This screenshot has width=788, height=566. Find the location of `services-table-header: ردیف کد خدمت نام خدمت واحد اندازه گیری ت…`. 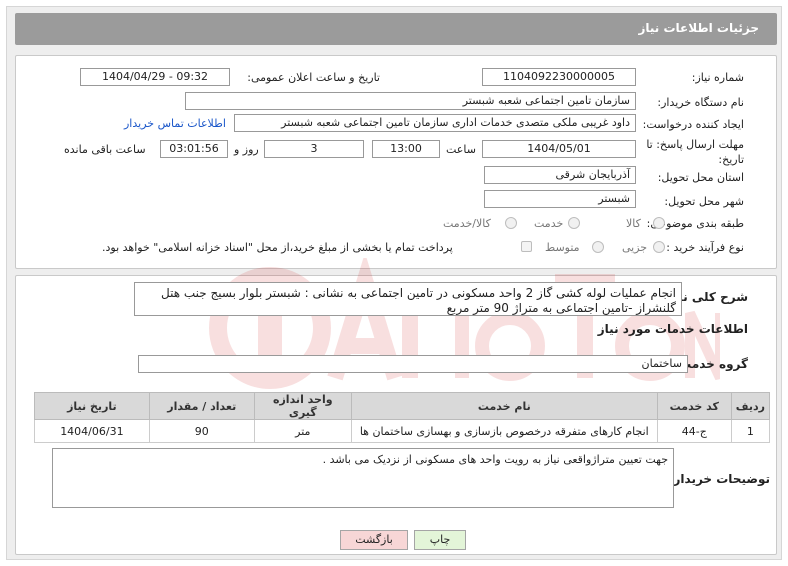

services-table-header: ردیف کد خدمت نام خدمت واحد اندازه گیری ت… is located at coordinates (402, 406).